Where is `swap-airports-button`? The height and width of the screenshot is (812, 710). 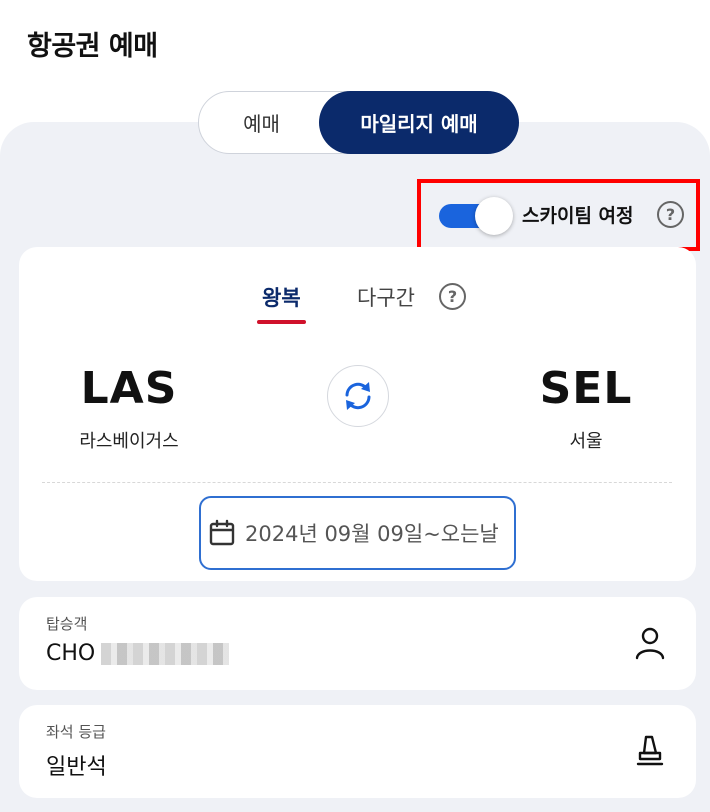 swap-airports-button is located at coordinates (358, 396).